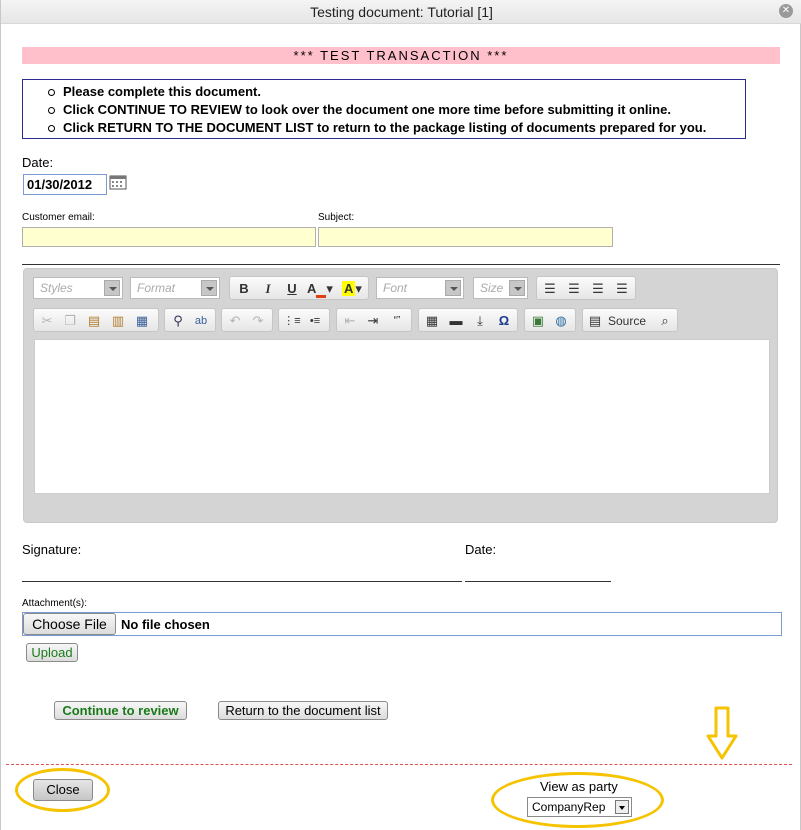 The width and height of the screenshot is (801, 830). Describe the element at coordinates (235, 321) in the screenshot. I see `undo-icon: ↶` at that location.